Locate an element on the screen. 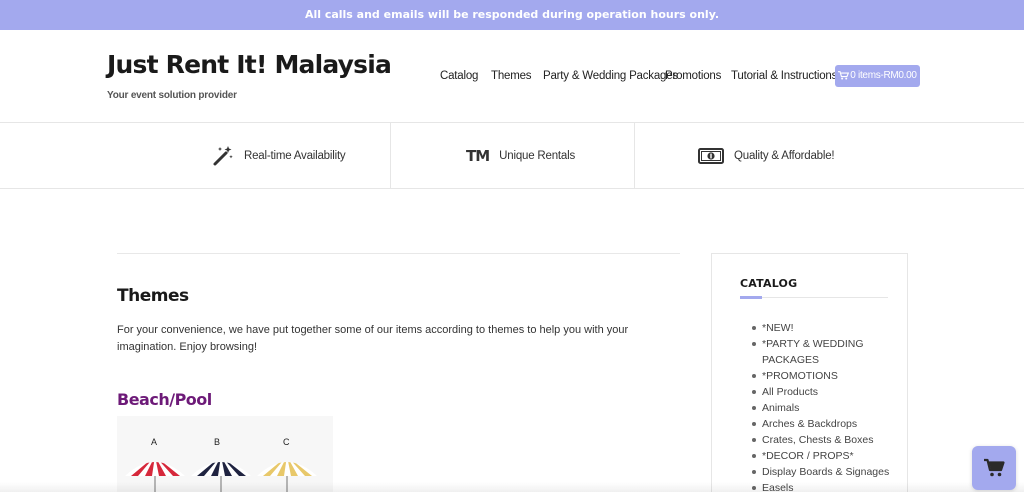 This screenshot has height=492, width=1024. beach-umbrellas-image: A B C is located at coordinates (225, 454).